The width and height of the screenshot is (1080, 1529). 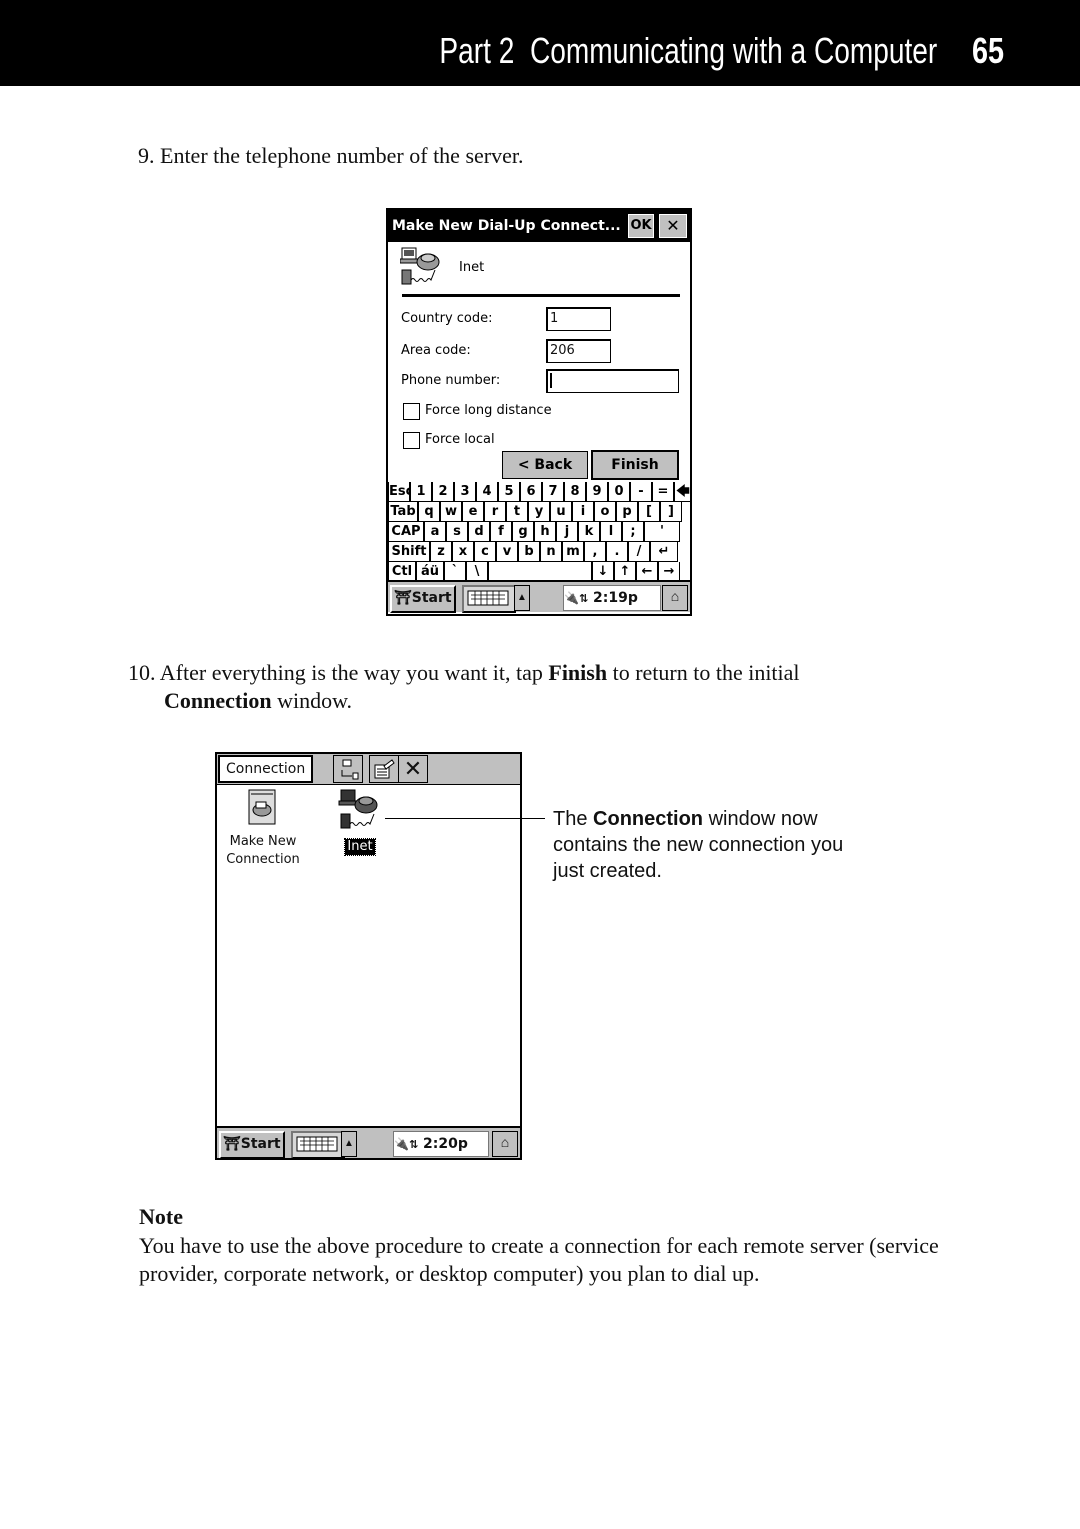 I want to click on key: /, so click(x=639, y=552).